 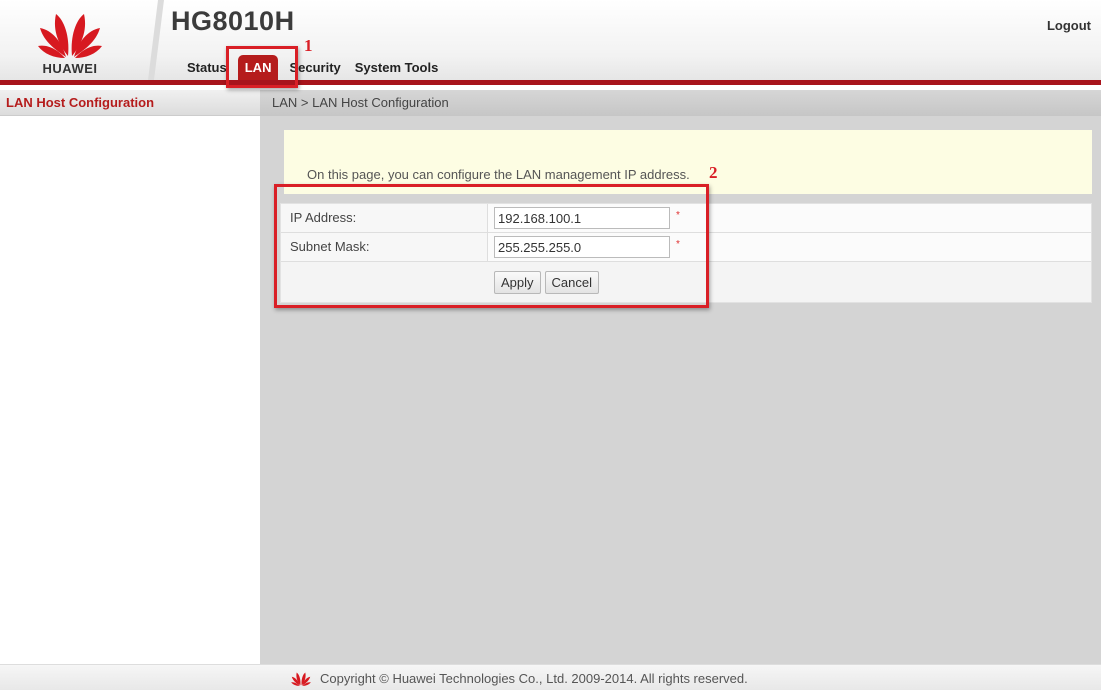 What do you see at coordinates (262, 67) in the screenshot?
I see `annotation-box-lan-tab` at bounding box center [262, 67].